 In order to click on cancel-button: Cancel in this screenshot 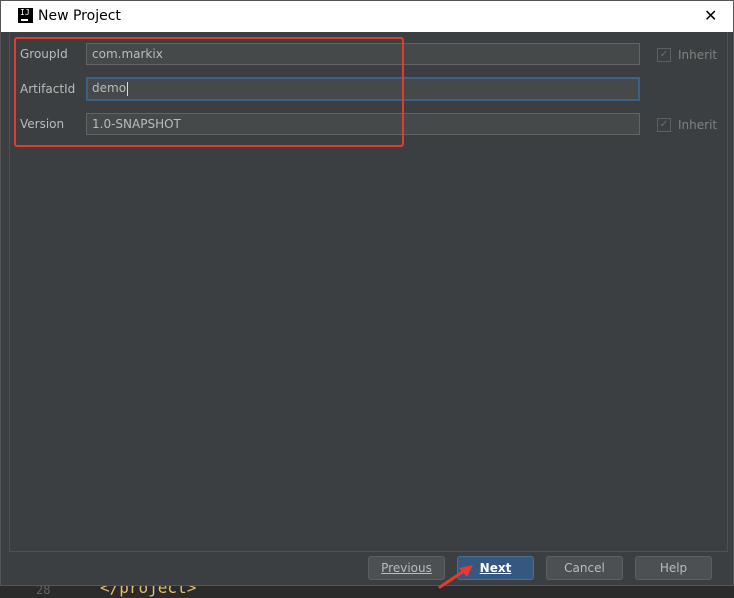, I will do `click(584, 568)`.